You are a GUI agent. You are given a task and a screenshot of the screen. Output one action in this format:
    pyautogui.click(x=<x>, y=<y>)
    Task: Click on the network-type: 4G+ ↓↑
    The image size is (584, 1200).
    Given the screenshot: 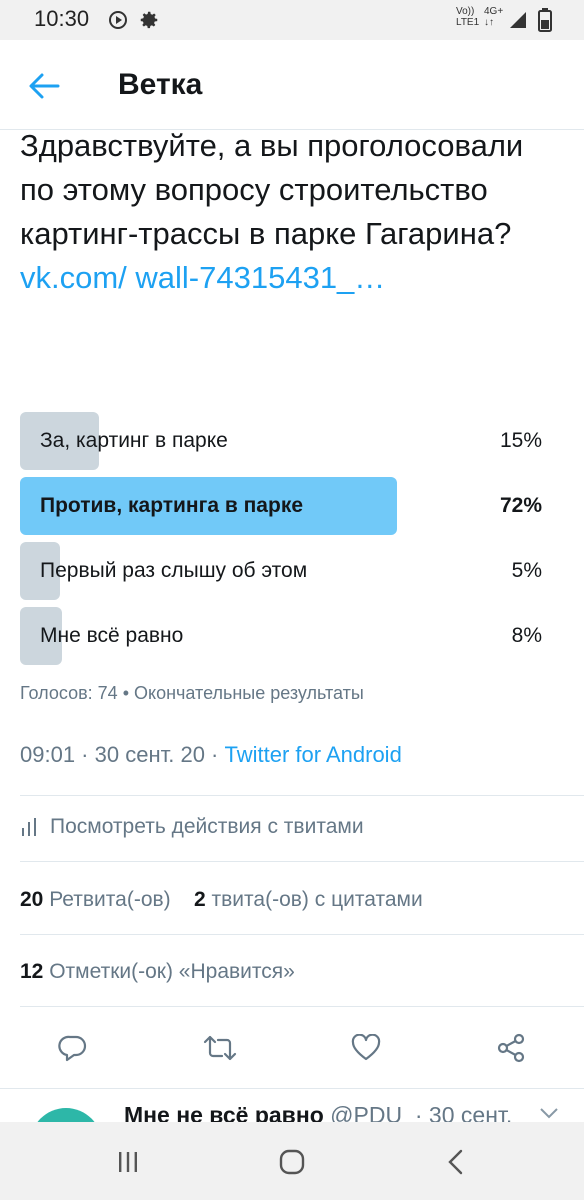 What is the action you would take?
    pyautogui.click(x=494, y=17)
    